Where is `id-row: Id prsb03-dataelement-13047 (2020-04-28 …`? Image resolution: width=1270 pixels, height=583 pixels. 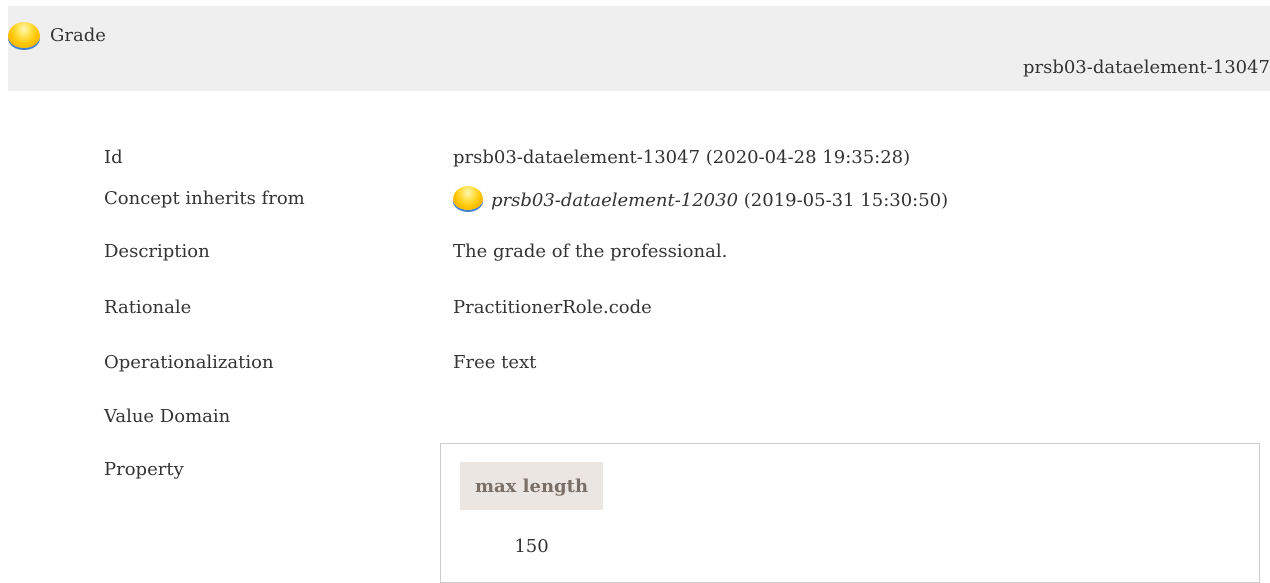
id-row: Id prsb03-dataelement-13047 (2020-04-28 … is located at coordinates (635, 162).